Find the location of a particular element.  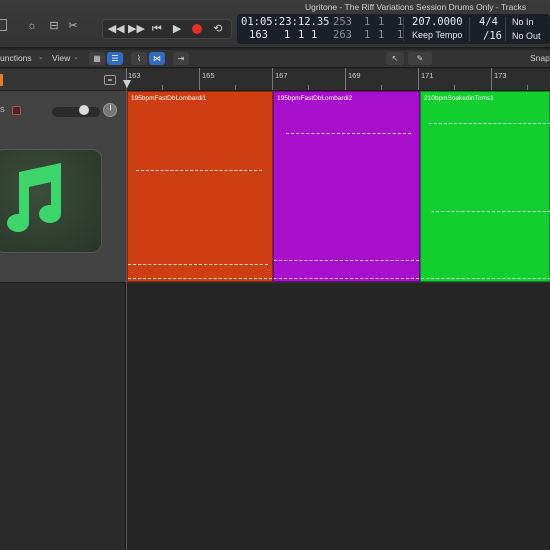

ruler-bar-label: 163 is located at coordinates (134, 75).